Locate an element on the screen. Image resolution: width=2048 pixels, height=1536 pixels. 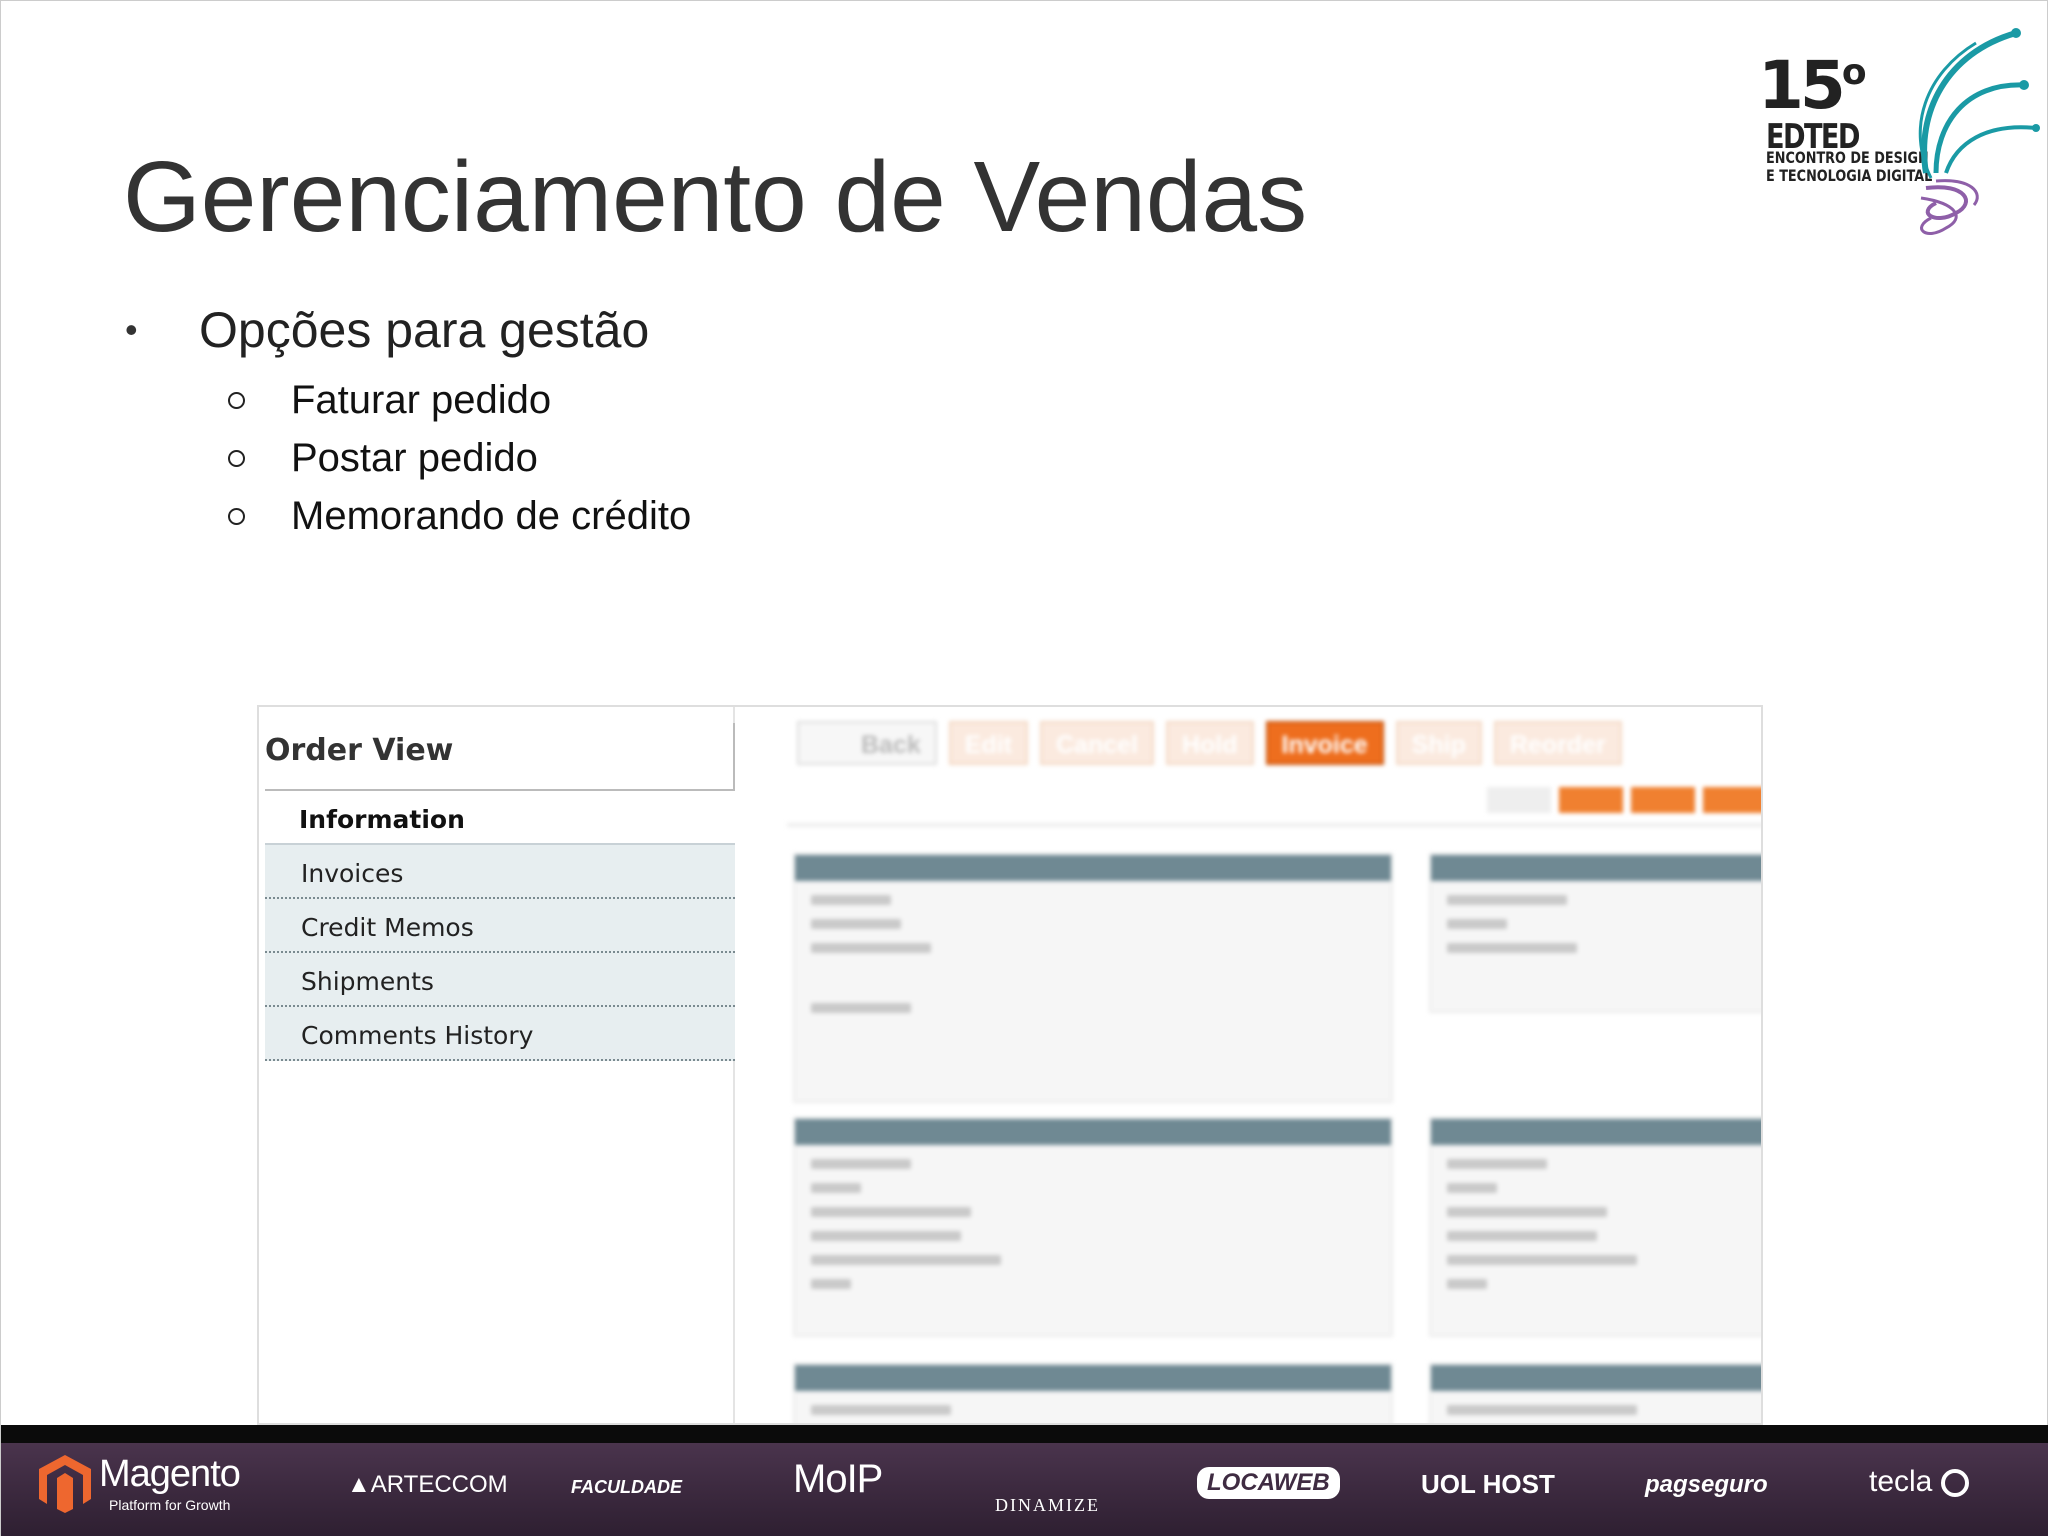
tab-credit-memos: Credit Memos is located at coordinates (500, 926).